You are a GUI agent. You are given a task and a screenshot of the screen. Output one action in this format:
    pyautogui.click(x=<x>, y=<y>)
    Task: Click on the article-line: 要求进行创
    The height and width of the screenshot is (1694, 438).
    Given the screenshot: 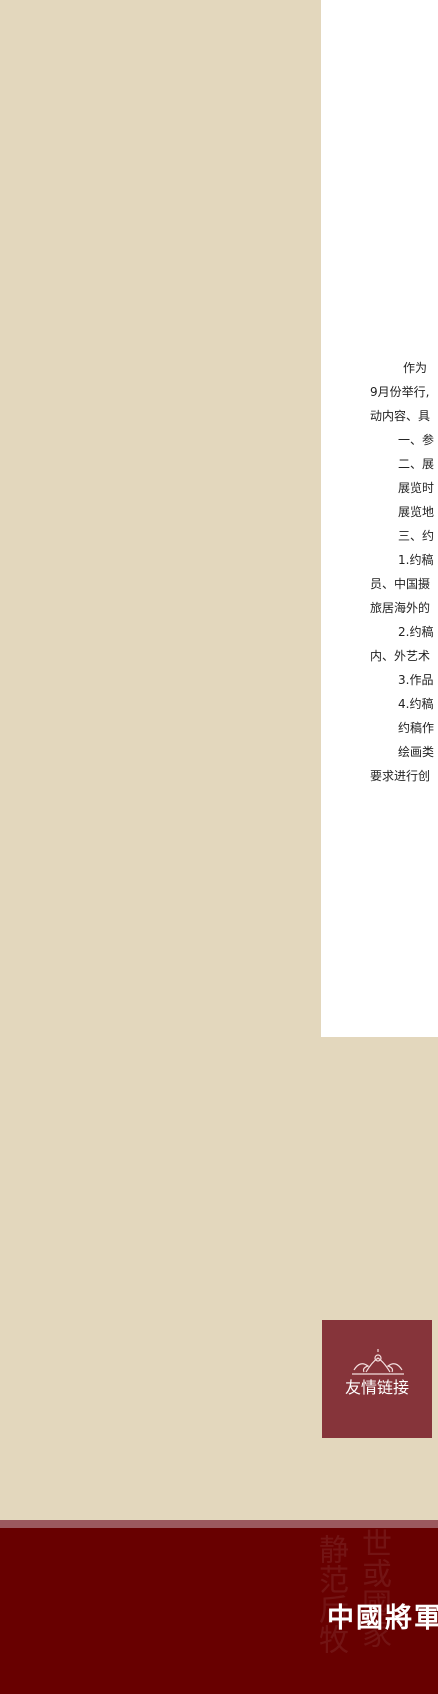 What is the action you would take?
    pyautogui.click(x=400, y=776)
    